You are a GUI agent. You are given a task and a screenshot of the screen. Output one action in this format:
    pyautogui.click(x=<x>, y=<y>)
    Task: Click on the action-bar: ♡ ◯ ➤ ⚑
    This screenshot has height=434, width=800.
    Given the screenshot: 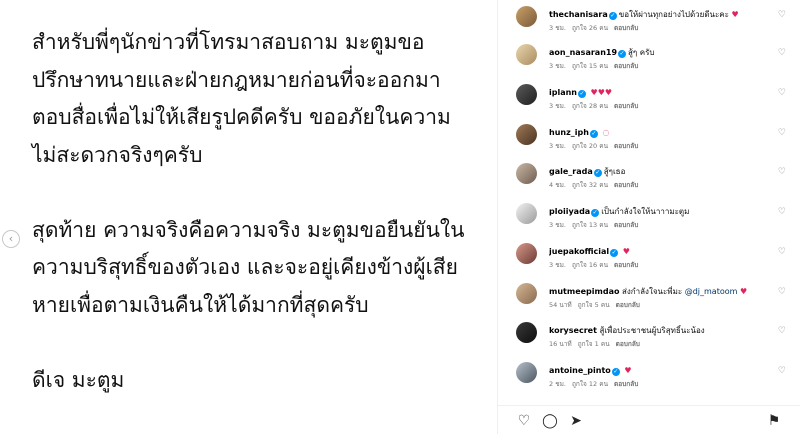 What is the action you would take?
    pyautogui.click(x=649, y=420)
    